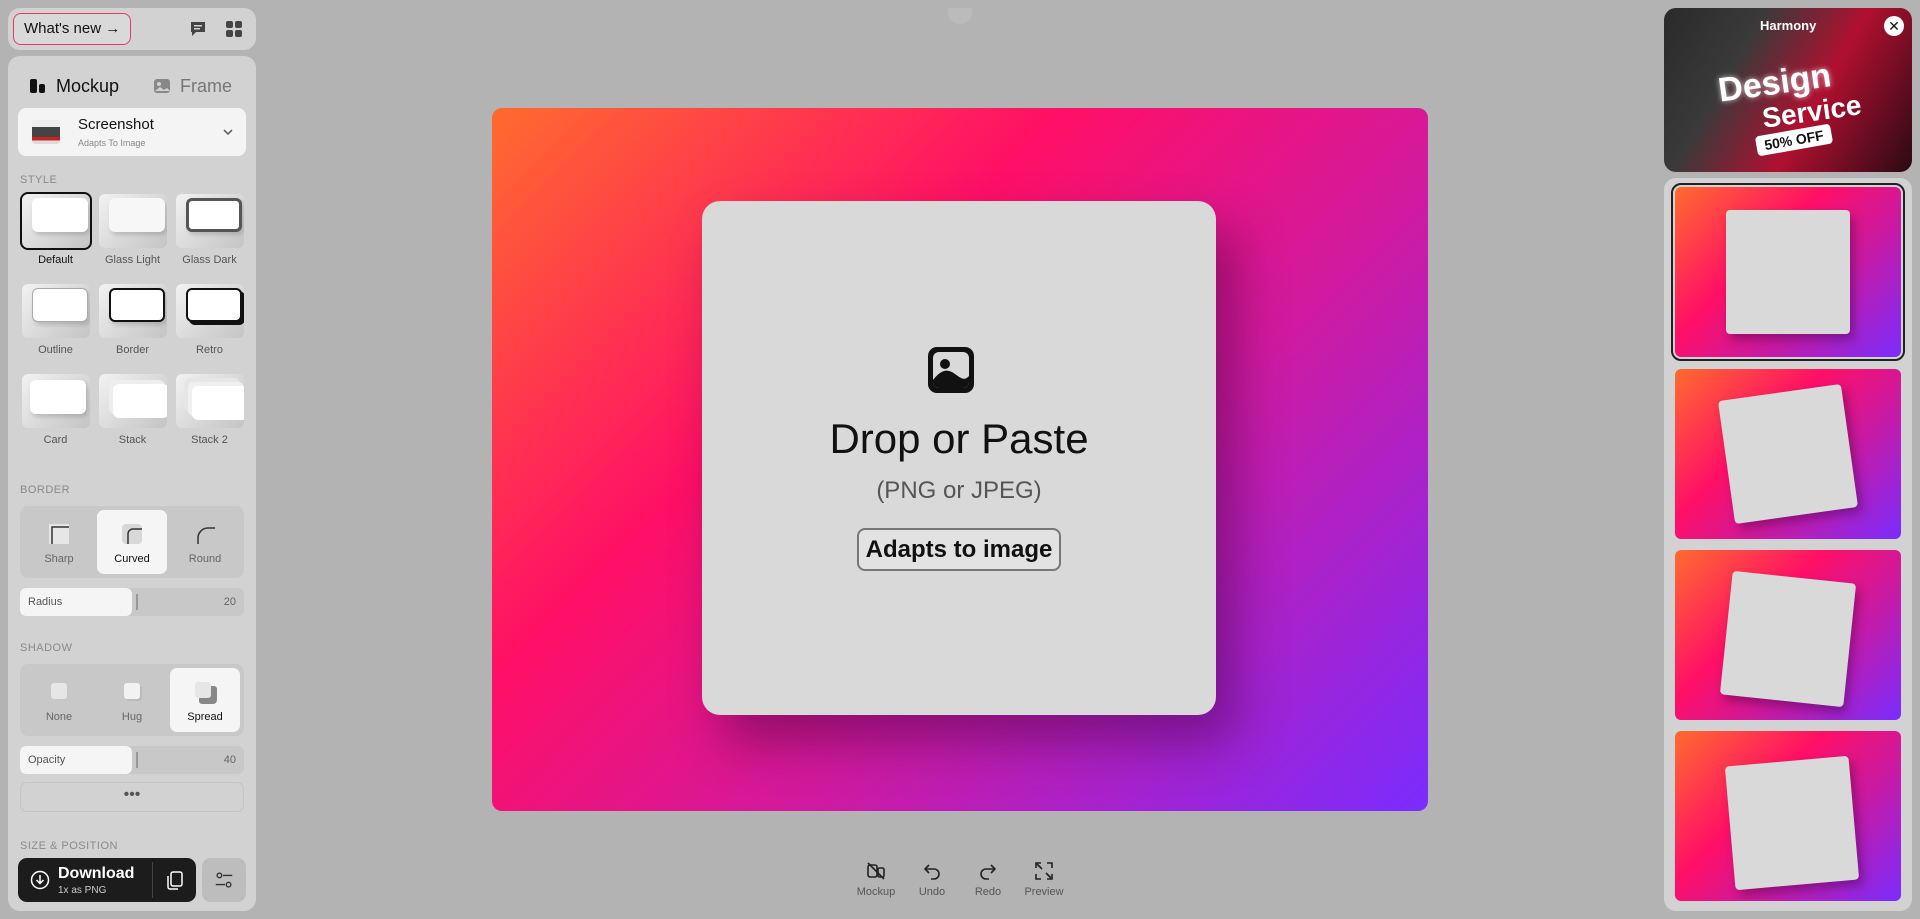 This screenshot has width=1920, height=919. What do you see at coordinates (1044, 892) in the screenshot?
I see `toolbar-preview-label: Preview` at bounding box center [1044, 892].